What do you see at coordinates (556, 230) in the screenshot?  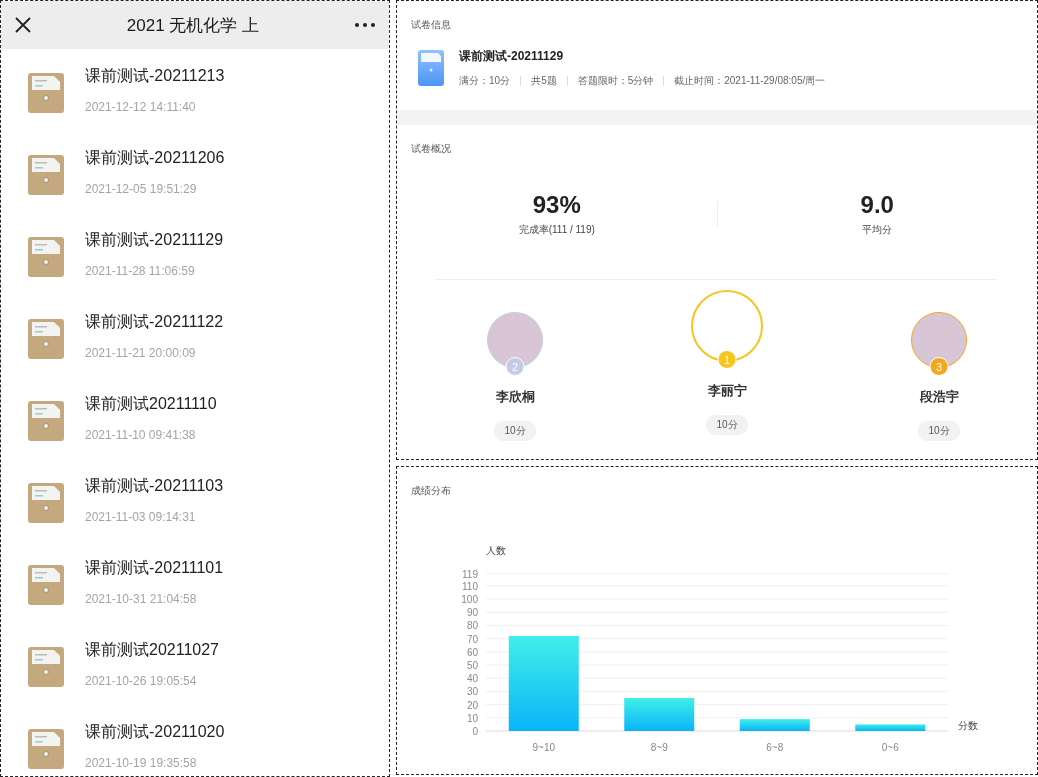 I see `stat-label: 完成率(111 / 119)` at bounding box center [556, 230].